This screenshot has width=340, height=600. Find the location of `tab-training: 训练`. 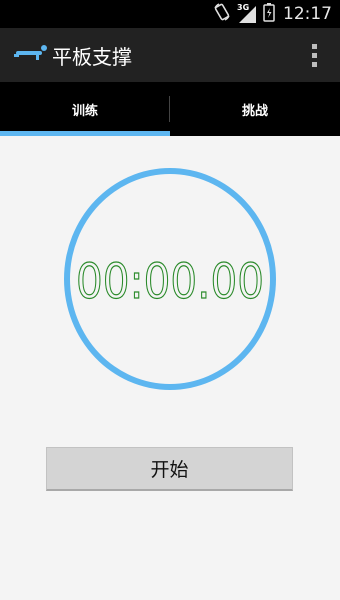

tab-training: 训练 is located at coordinates (85, 109).